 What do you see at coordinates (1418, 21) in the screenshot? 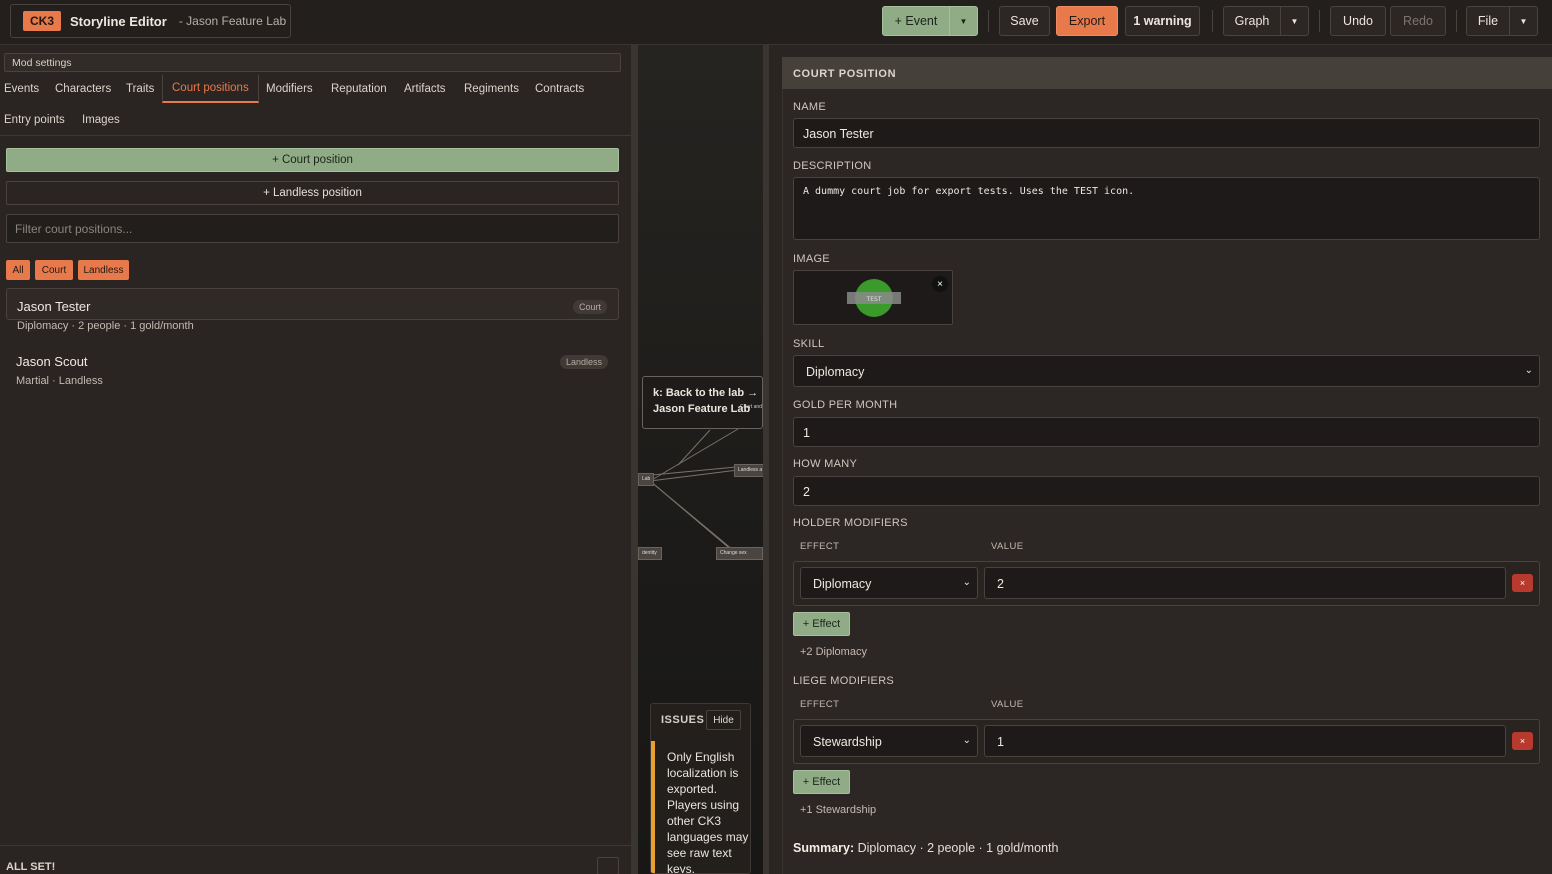
I see `redo-button: Redo` at bounding box center [1418, 21].